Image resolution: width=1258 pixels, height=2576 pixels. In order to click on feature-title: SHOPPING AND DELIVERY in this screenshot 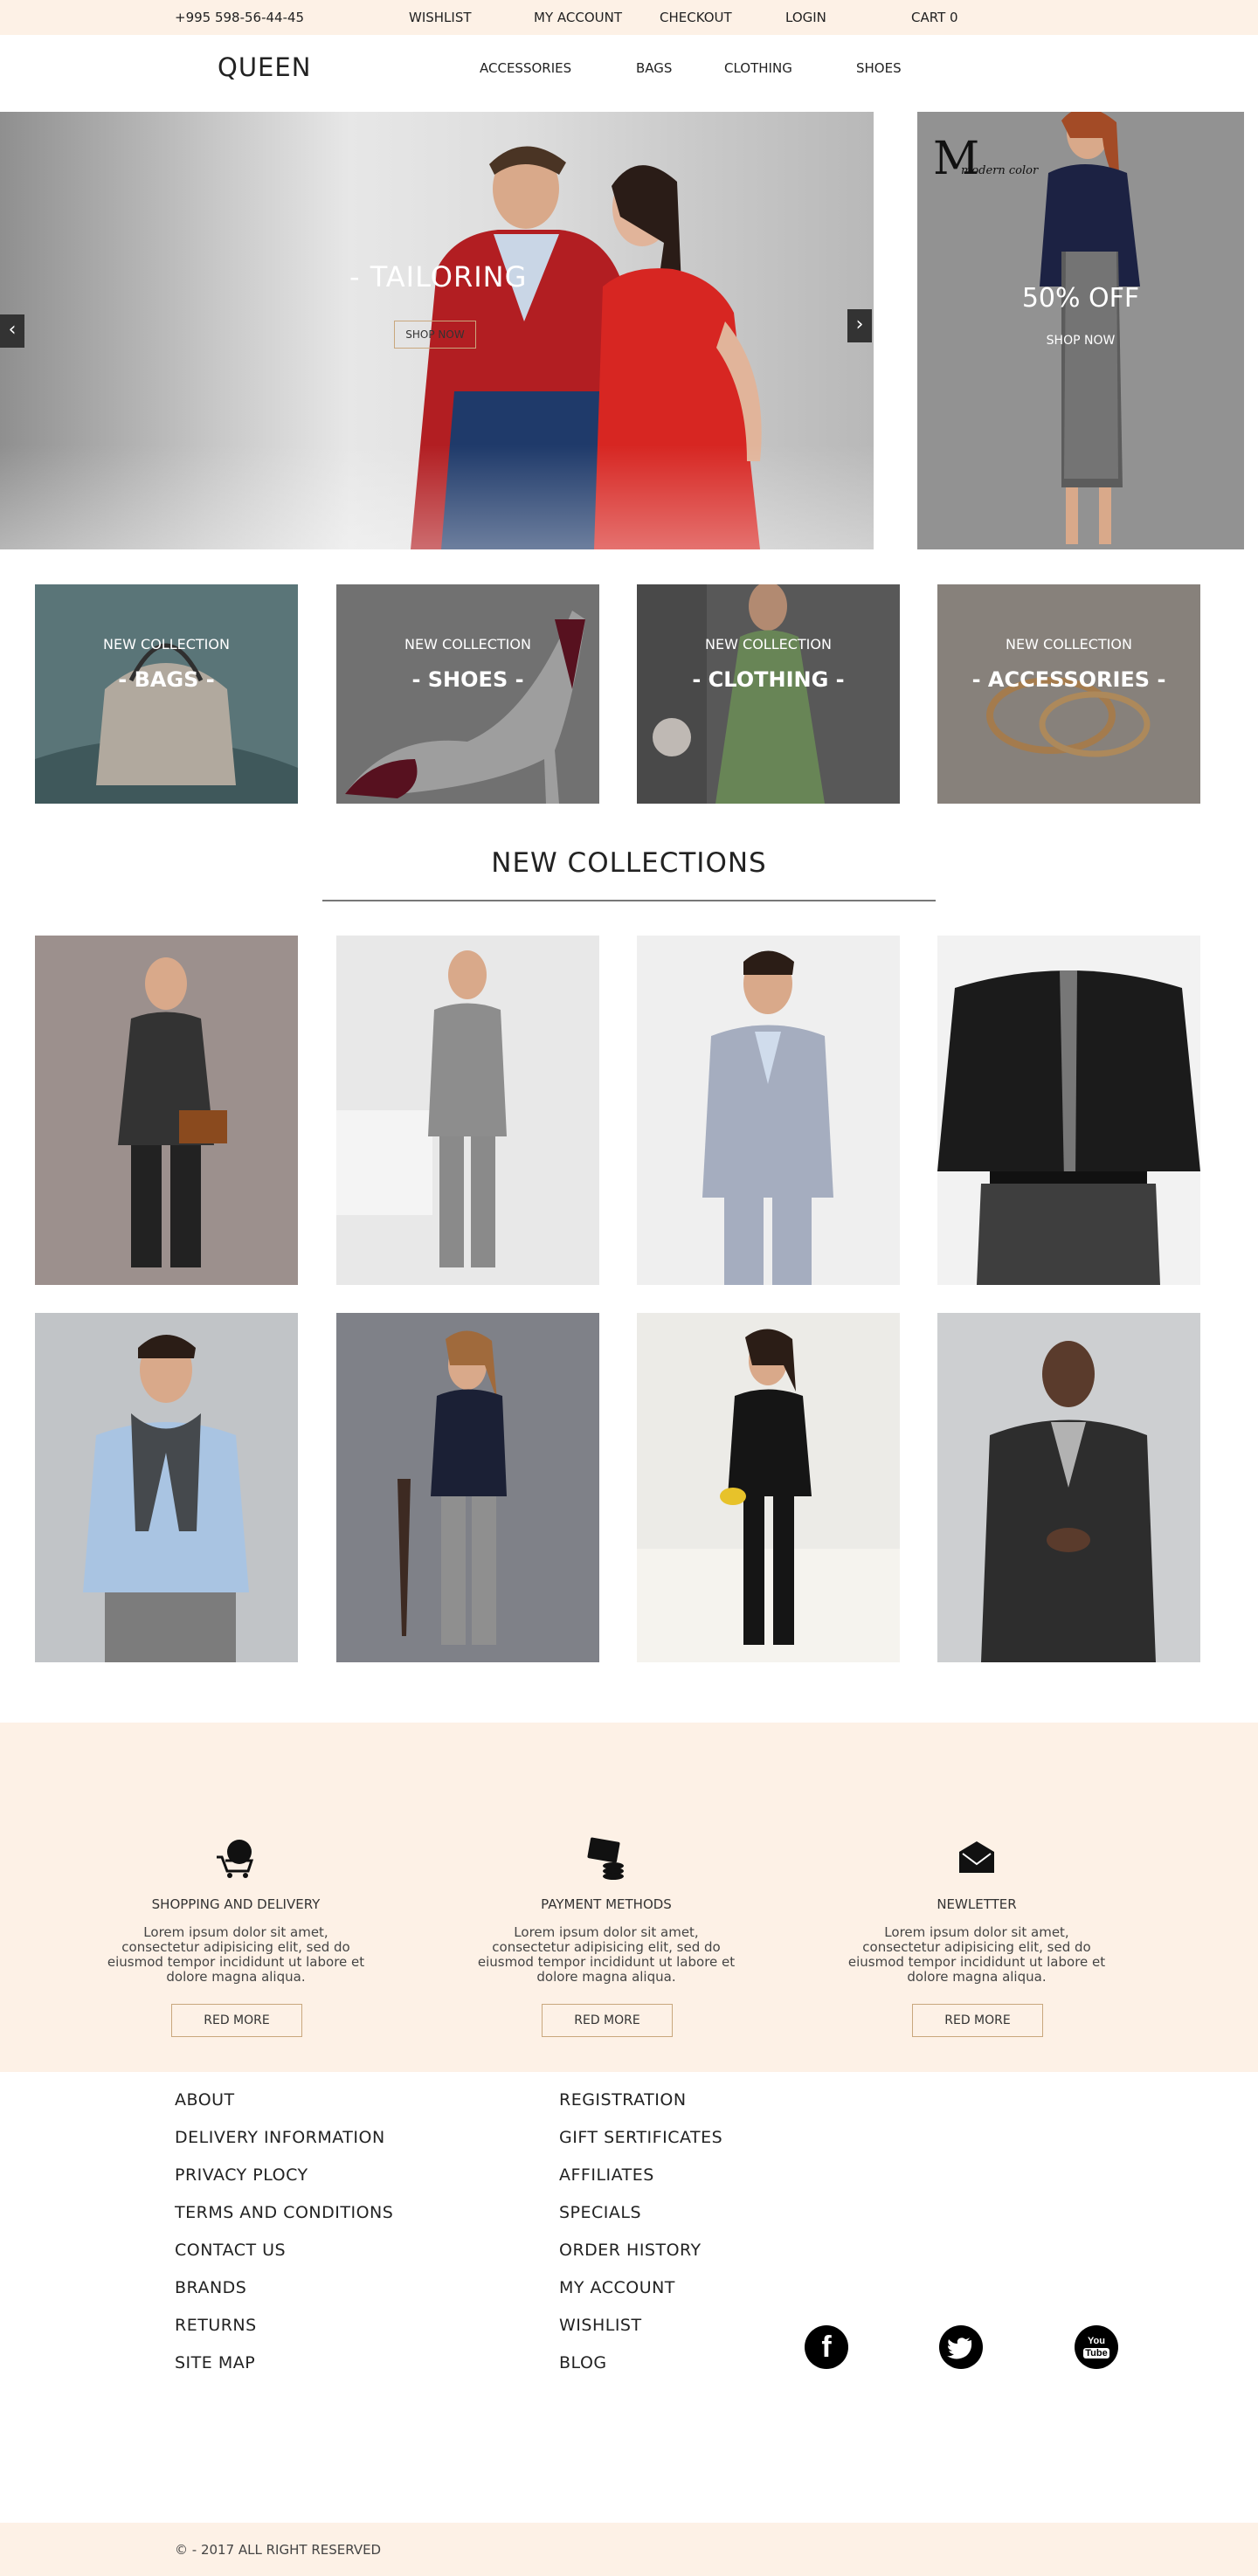, I will do `click(236, 1904)`.